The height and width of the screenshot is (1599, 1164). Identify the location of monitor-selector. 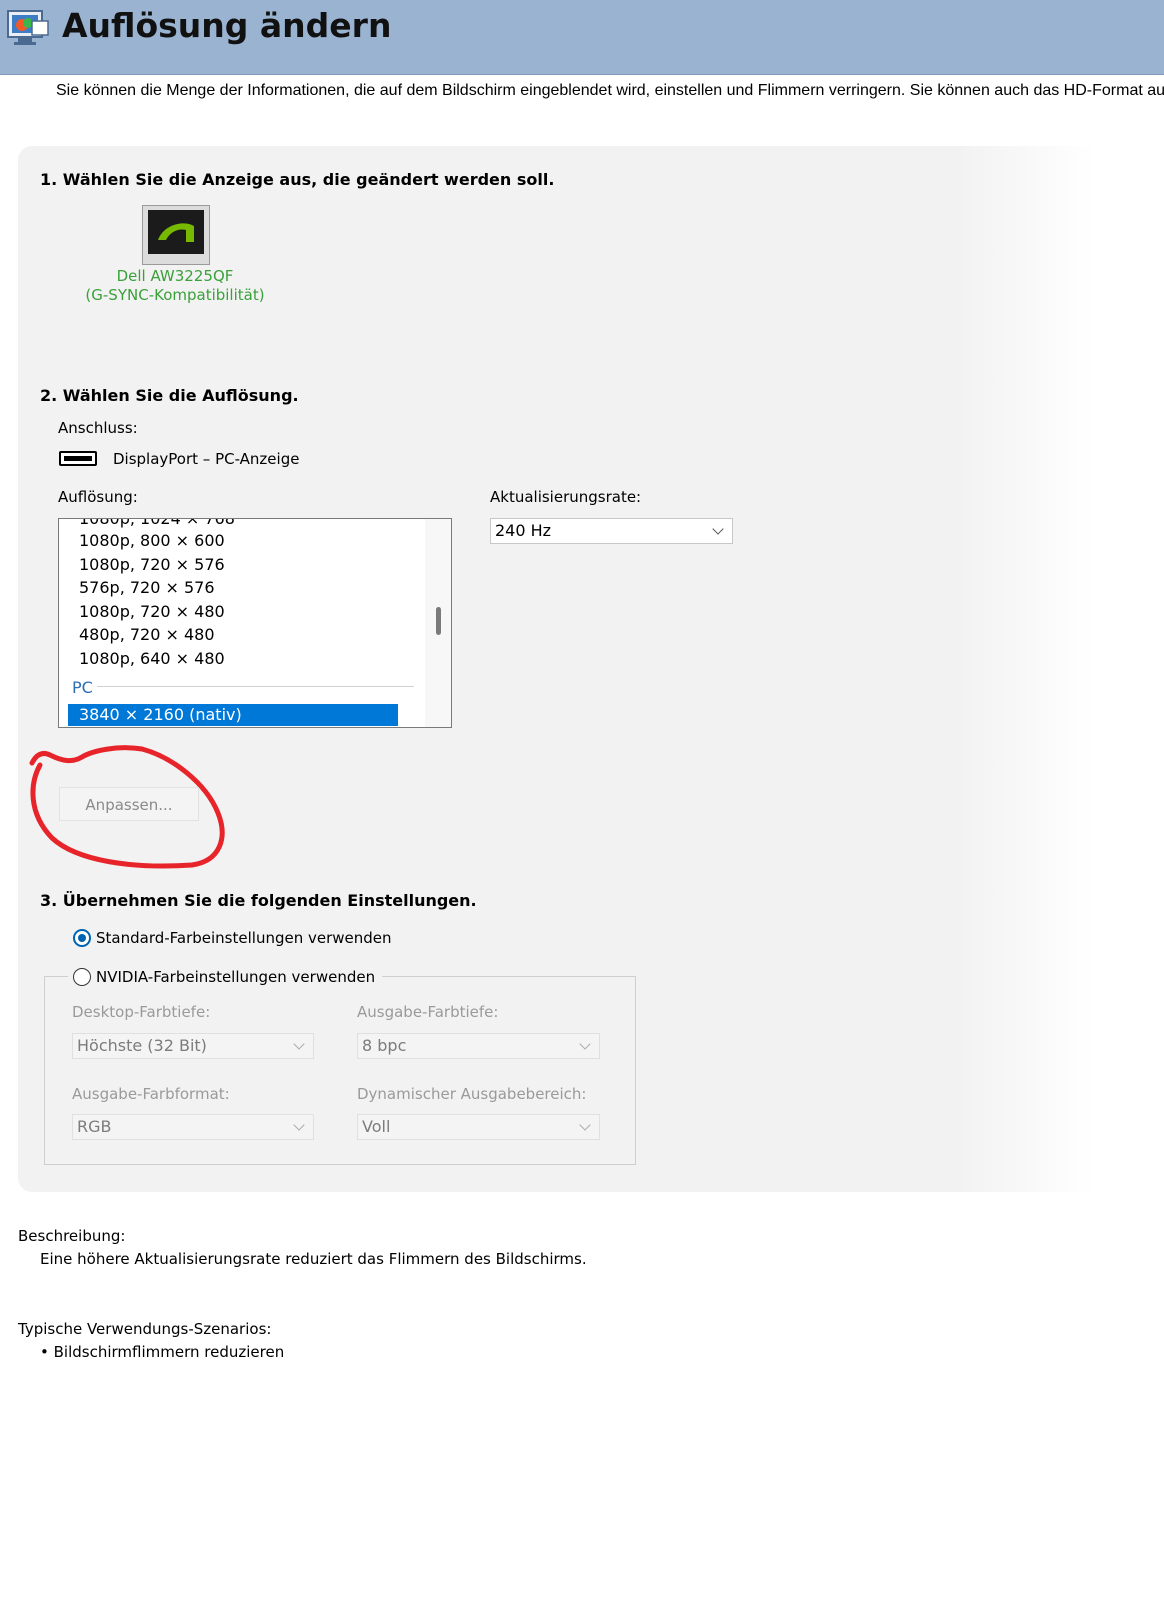
(176, 235).